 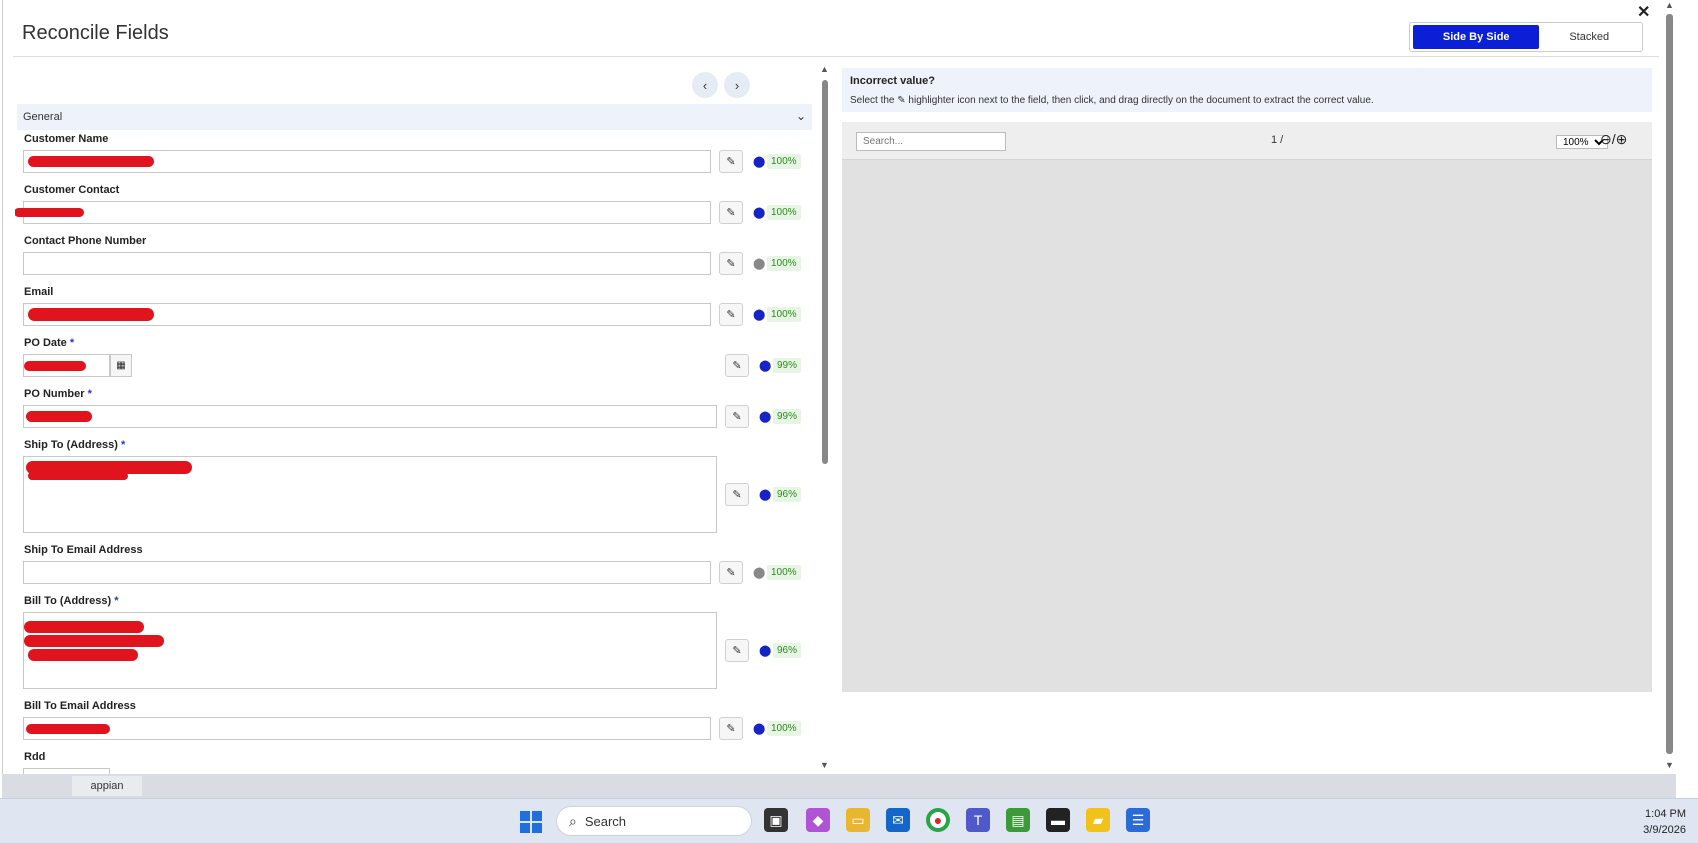 I want to click on clock-date: 3/9/2026, so click(x=1664, y=830).